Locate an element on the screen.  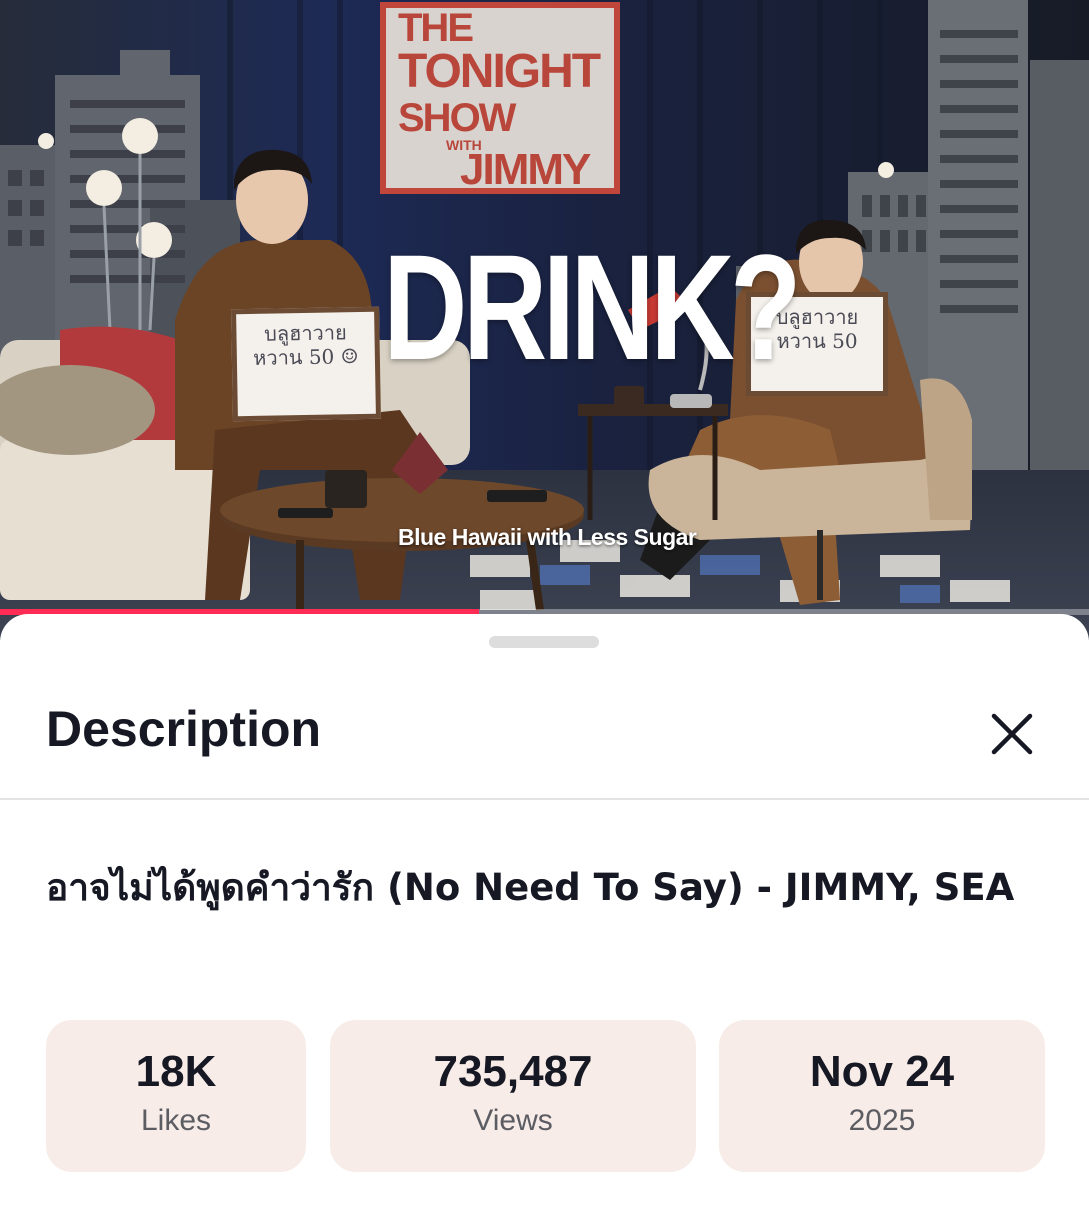
post-date: Nov 24 is located at coordinates (882, 1071).